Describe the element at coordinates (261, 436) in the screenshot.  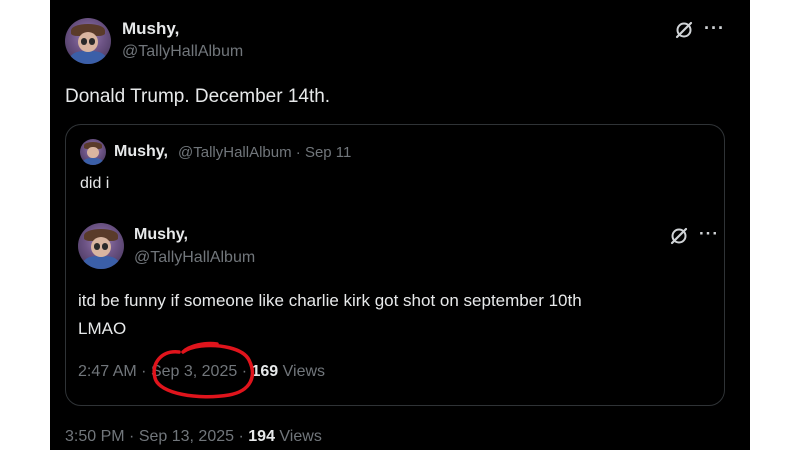
I see `views-count: 194` at that location.